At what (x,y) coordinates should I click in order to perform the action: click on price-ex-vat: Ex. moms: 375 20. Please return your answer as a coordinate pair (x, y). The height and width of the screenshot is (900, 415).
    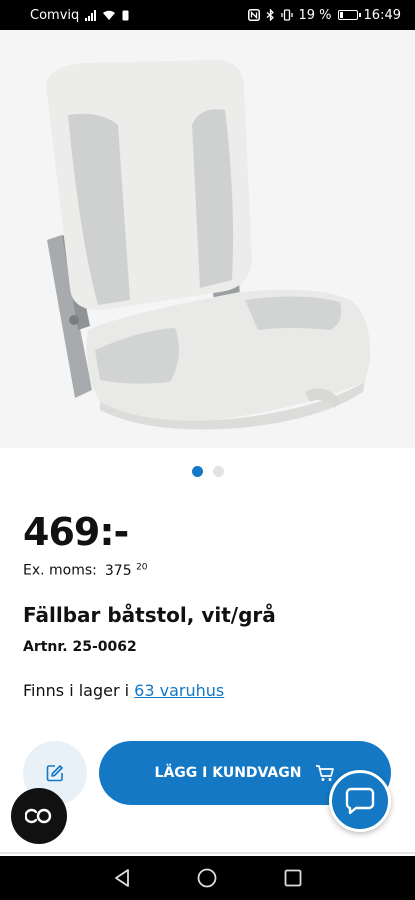
    Looking at the image, I should click on (85, 570).